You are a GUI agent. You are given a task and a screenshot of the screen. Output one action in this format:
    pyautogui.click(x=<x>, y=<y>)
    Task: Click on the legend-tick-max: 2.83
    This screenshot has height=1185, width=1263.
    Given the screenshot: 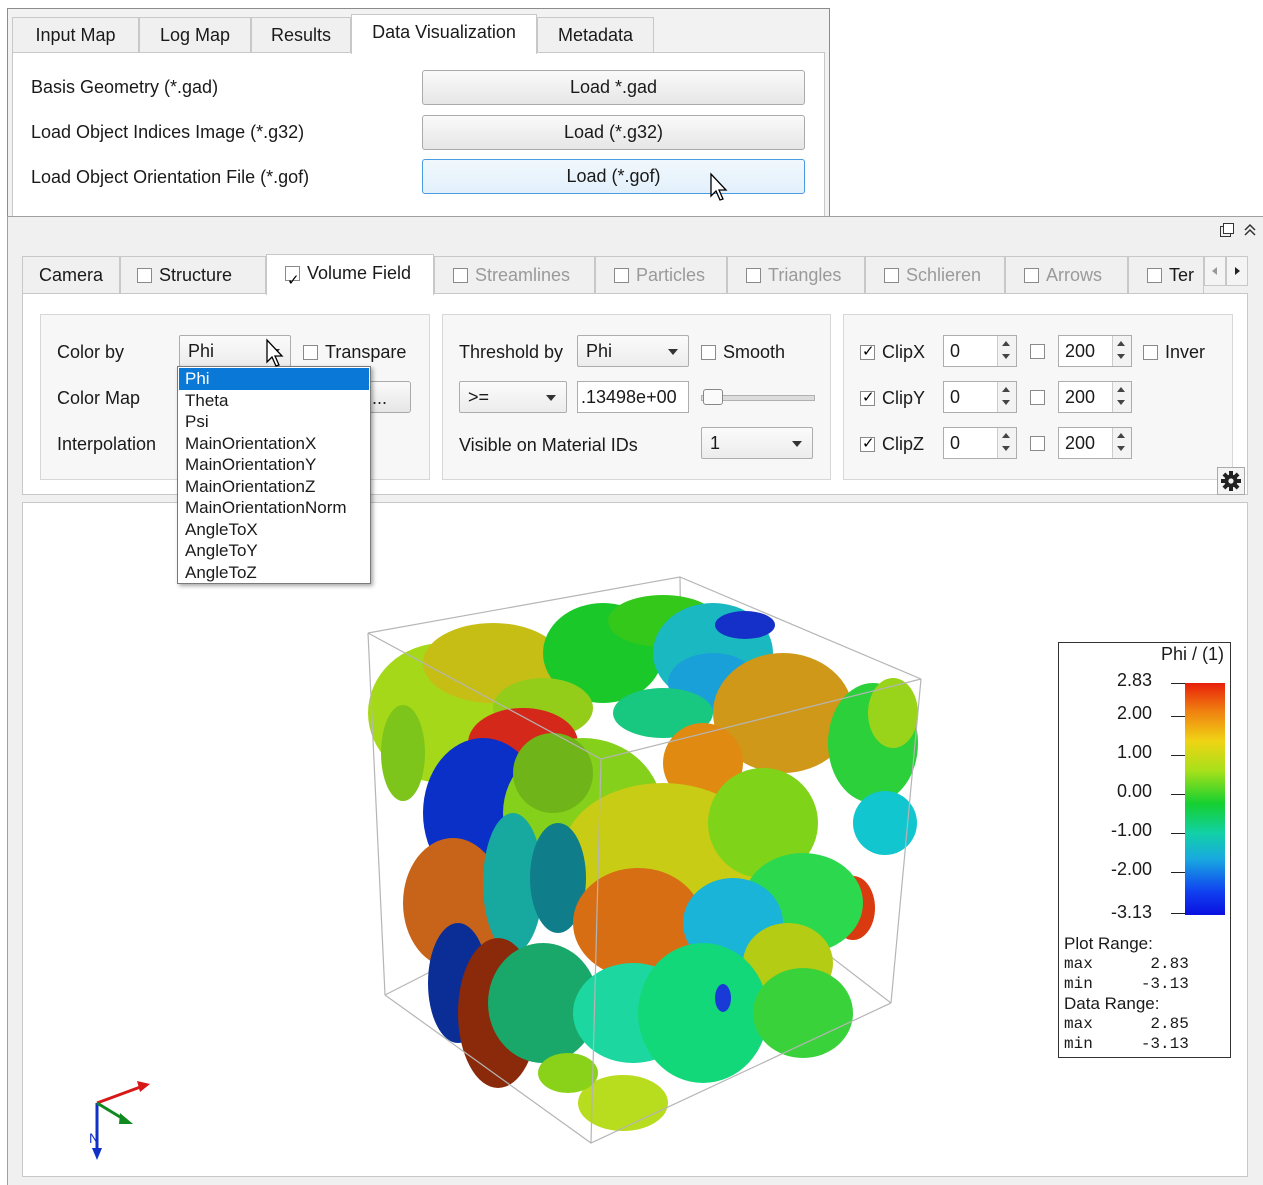 What is the action you would take?
    pyautogui.click(x=1134, y=680)
    